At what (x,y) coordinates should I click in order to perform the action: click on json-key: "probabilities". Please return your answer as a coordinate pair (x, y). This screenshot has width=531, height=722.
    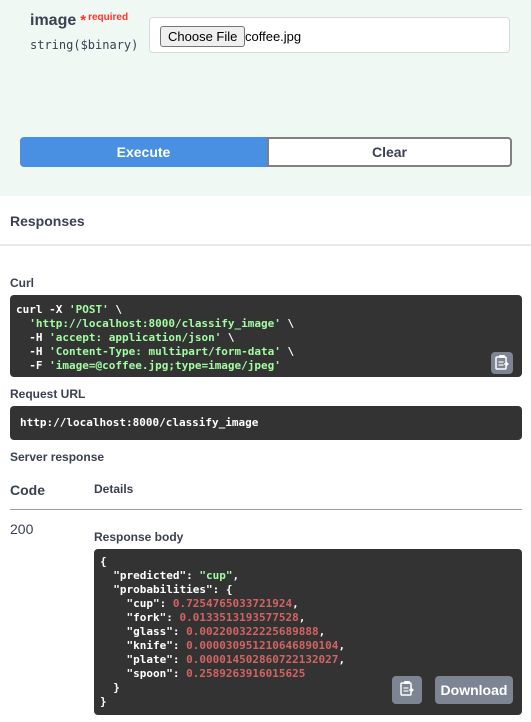
    Looking at the image, I should click on (163, 589).